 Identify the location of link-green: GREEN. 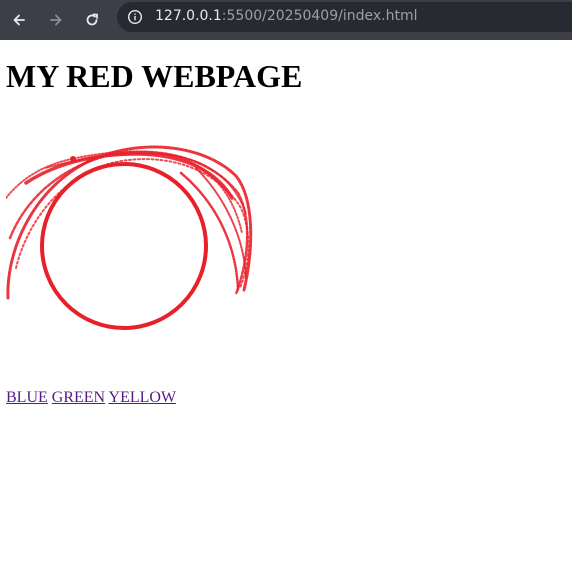
(78, 397).